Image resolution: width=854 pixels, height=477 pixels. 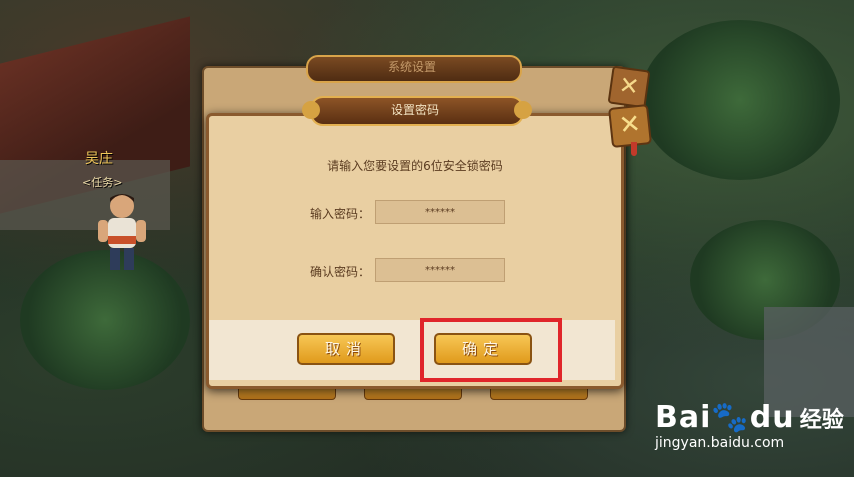 What do you see at coordinates (730, 417) in the screenshot?
I see `paw-icon: 🐾` at bounding box center [730, 417].